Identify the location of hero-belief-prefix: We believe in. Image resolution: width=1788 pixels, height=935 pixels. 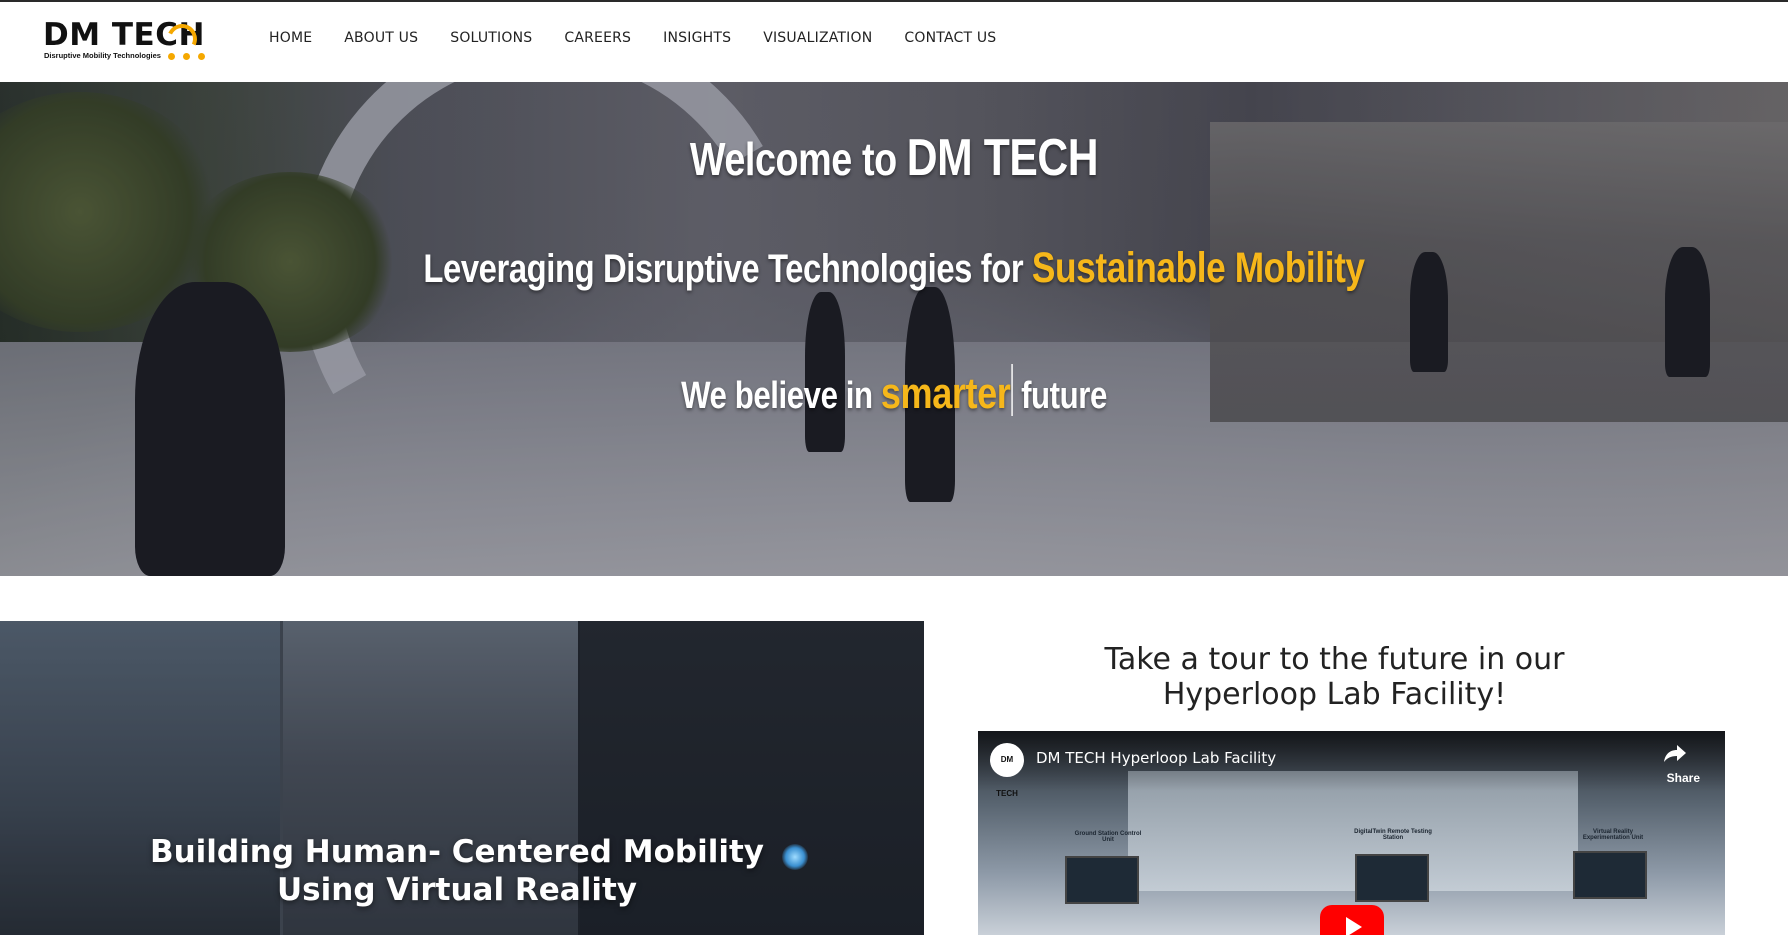
(777, 396).